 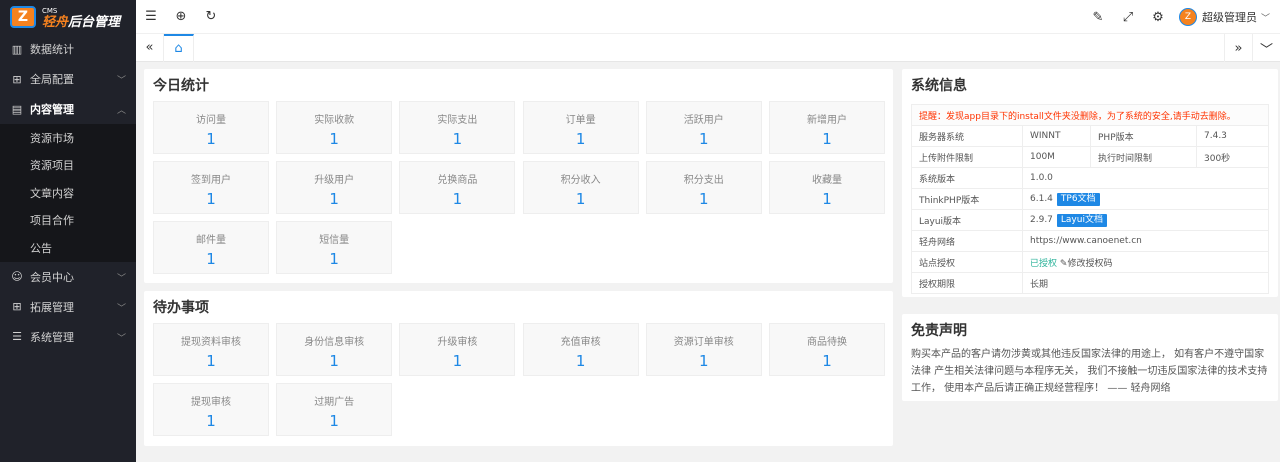 What do you see at coordinates (68, 248) in the screenshot?
I see `sub-item-notice: 公告` at bounding box center [68, 248].